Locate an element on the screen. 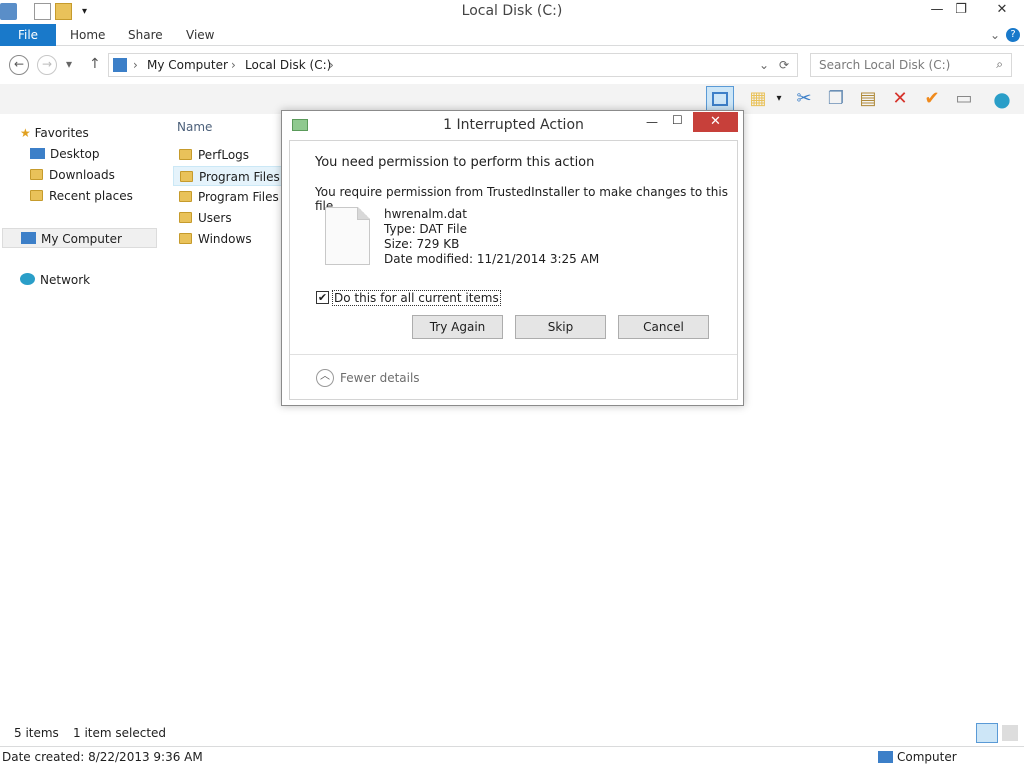  search-placeholder: Search Local Disk (C:) is located at coordinates (885, 65).